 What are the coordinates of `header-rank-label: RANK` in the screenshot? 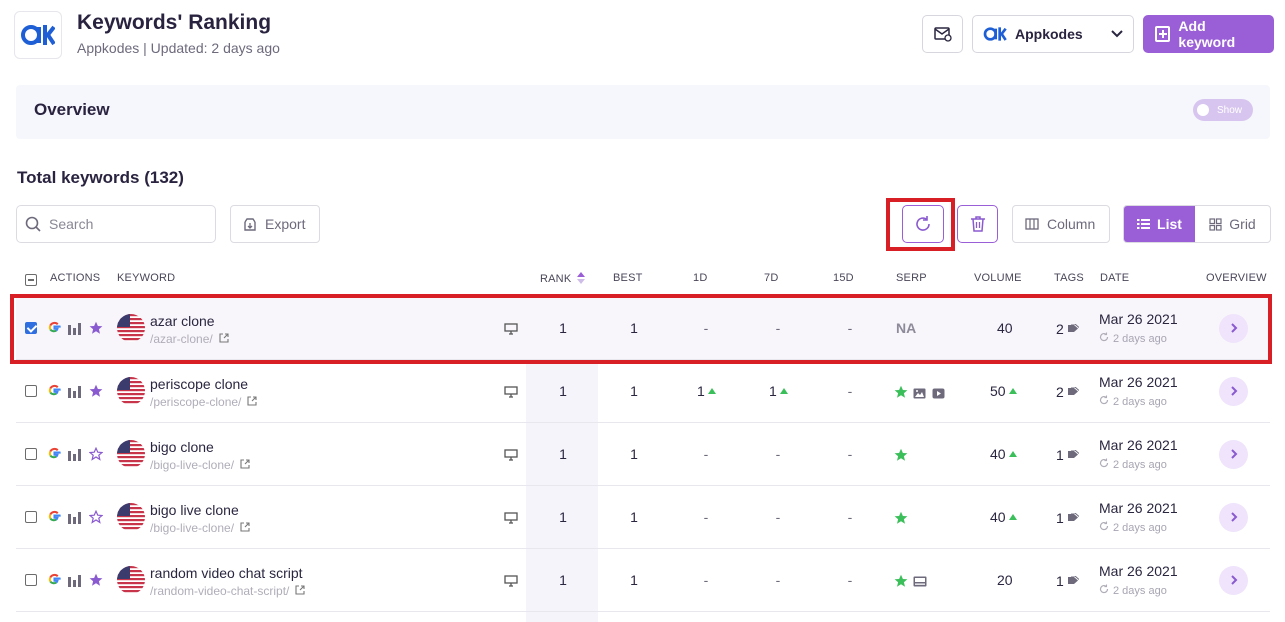 It's located at (556, 279).